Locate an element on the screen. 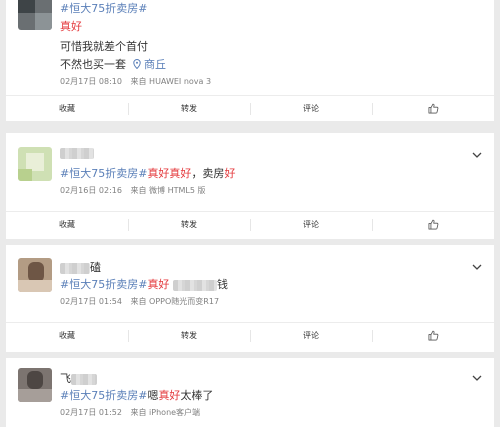 This screenshot has height=427, width=500. blurred-text is located at coordinates (194, 285).